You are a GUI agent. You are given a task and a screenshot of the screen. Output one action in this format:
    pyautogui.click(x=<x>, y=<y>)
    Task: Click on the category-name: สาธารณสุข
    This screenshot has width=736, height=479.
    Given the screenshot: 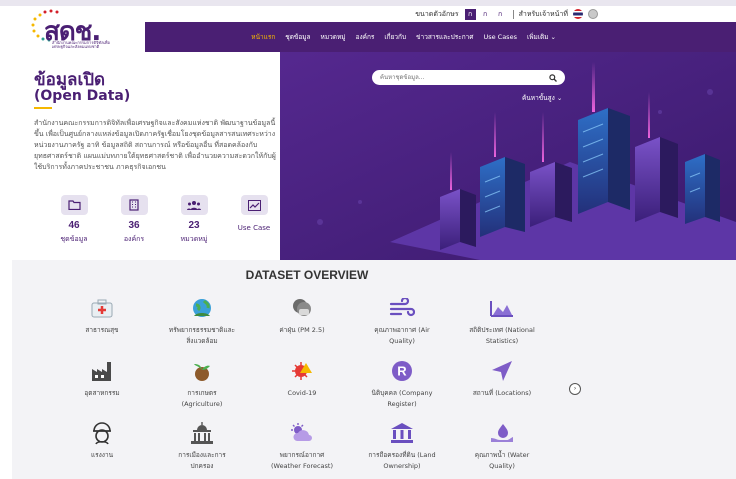 What is the action you would take?
    pyautogui.click(x=102, y=330)
    